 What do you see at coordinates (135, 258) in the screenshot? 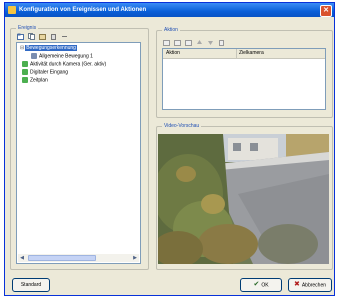
I see `scroll-right-button: ▶` at bounding box center [135, 258].